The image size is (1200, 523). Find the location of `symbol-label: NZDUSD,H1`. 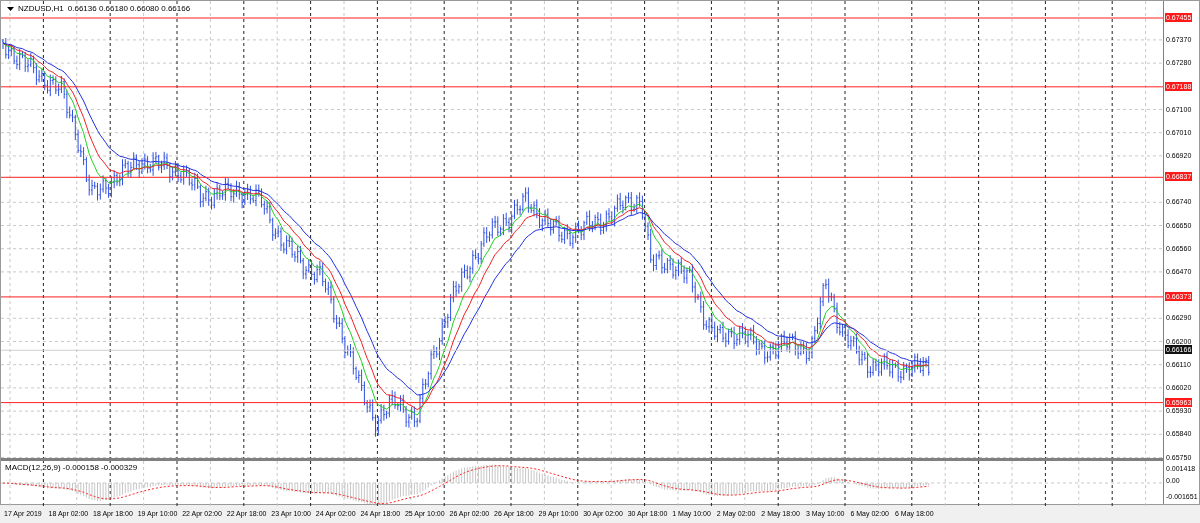

symbol-label: NZDUSD,H1 is located at coordinates (41, 8).